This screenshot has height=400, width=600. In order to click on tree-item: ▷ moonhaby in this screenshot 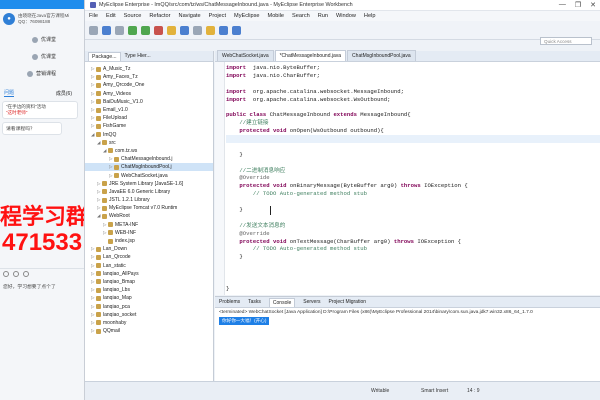, I will do `click(149, 323)`.